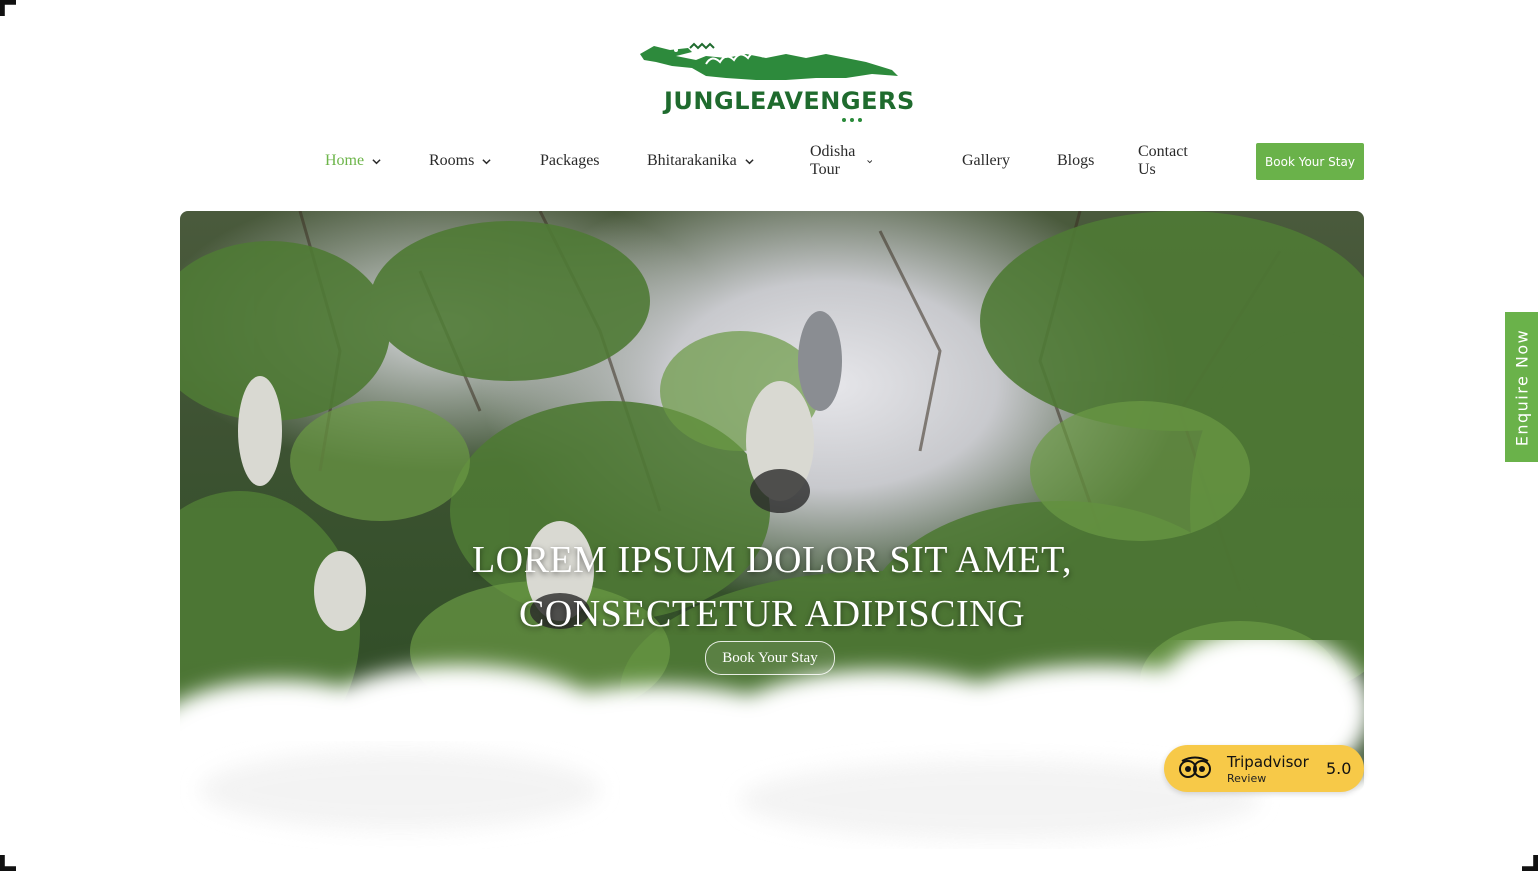 This screenshot has height=871, width=1538. I want to click on logo-text: JUNGLEAVENGERS, so click(789, 101).